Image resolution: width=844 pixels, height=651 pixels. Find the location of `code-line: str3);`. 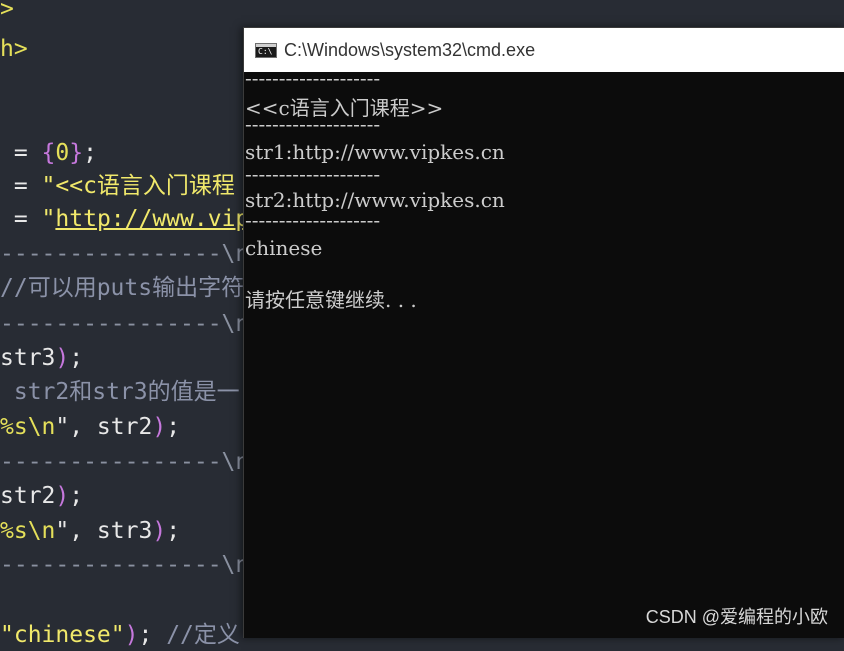

code-line: str3); is located at coordinates (41, 358).